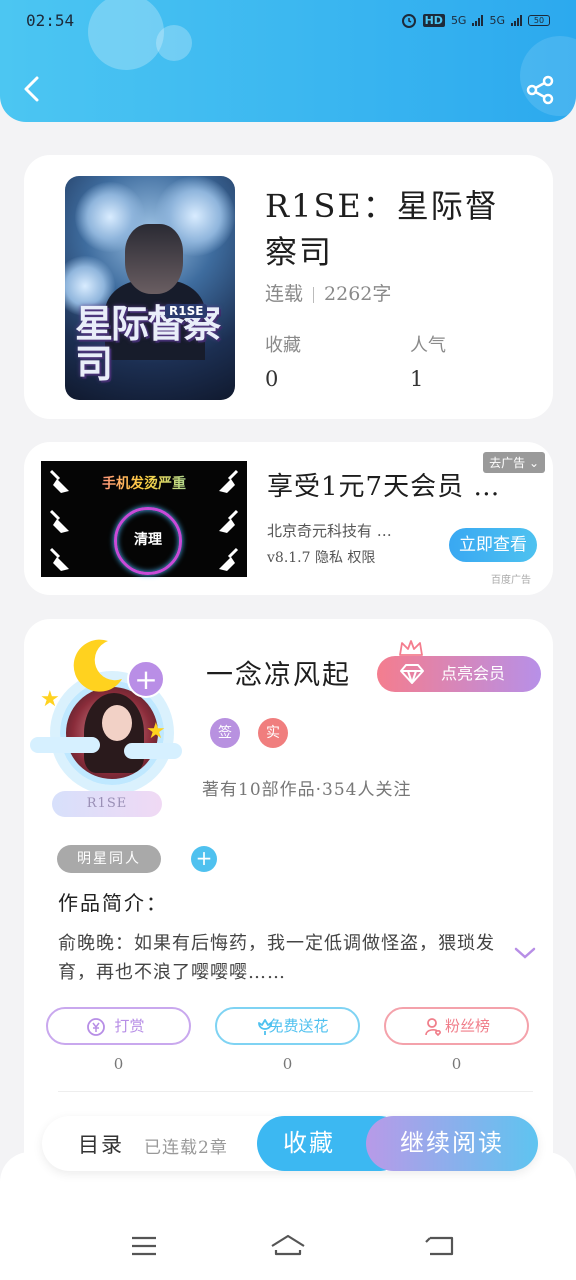  Describe the element at coordinates (186, 1145) in the screenshot. I see `chapter-count: 已连载2章` at that location.